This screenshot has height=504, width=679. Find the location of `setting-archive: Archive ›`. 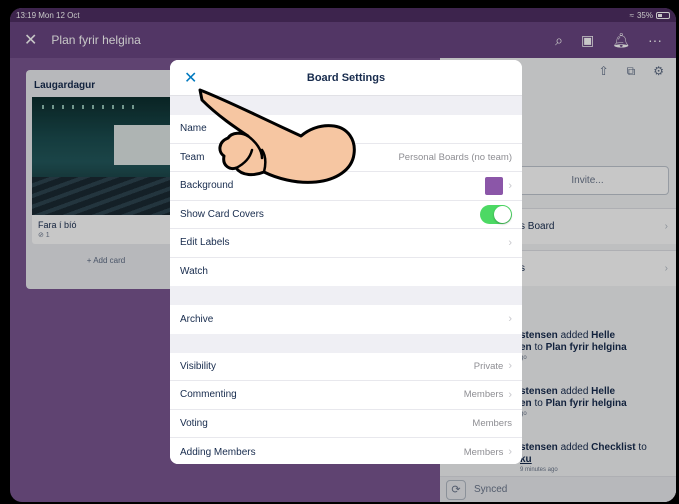

setting-archive: Archive › is located at coordinates (346, 319).